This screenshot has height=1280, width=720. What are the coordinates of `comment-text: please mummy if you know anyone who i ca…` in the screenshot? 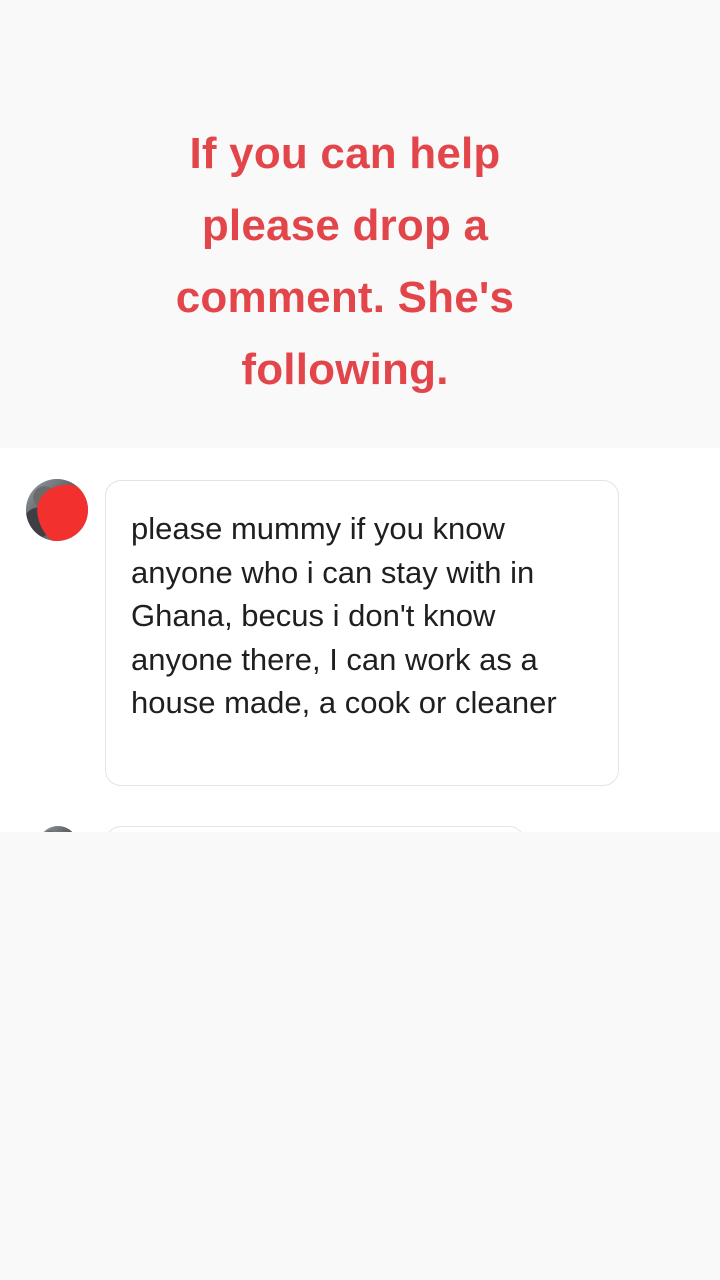 It's located at (344, 615).